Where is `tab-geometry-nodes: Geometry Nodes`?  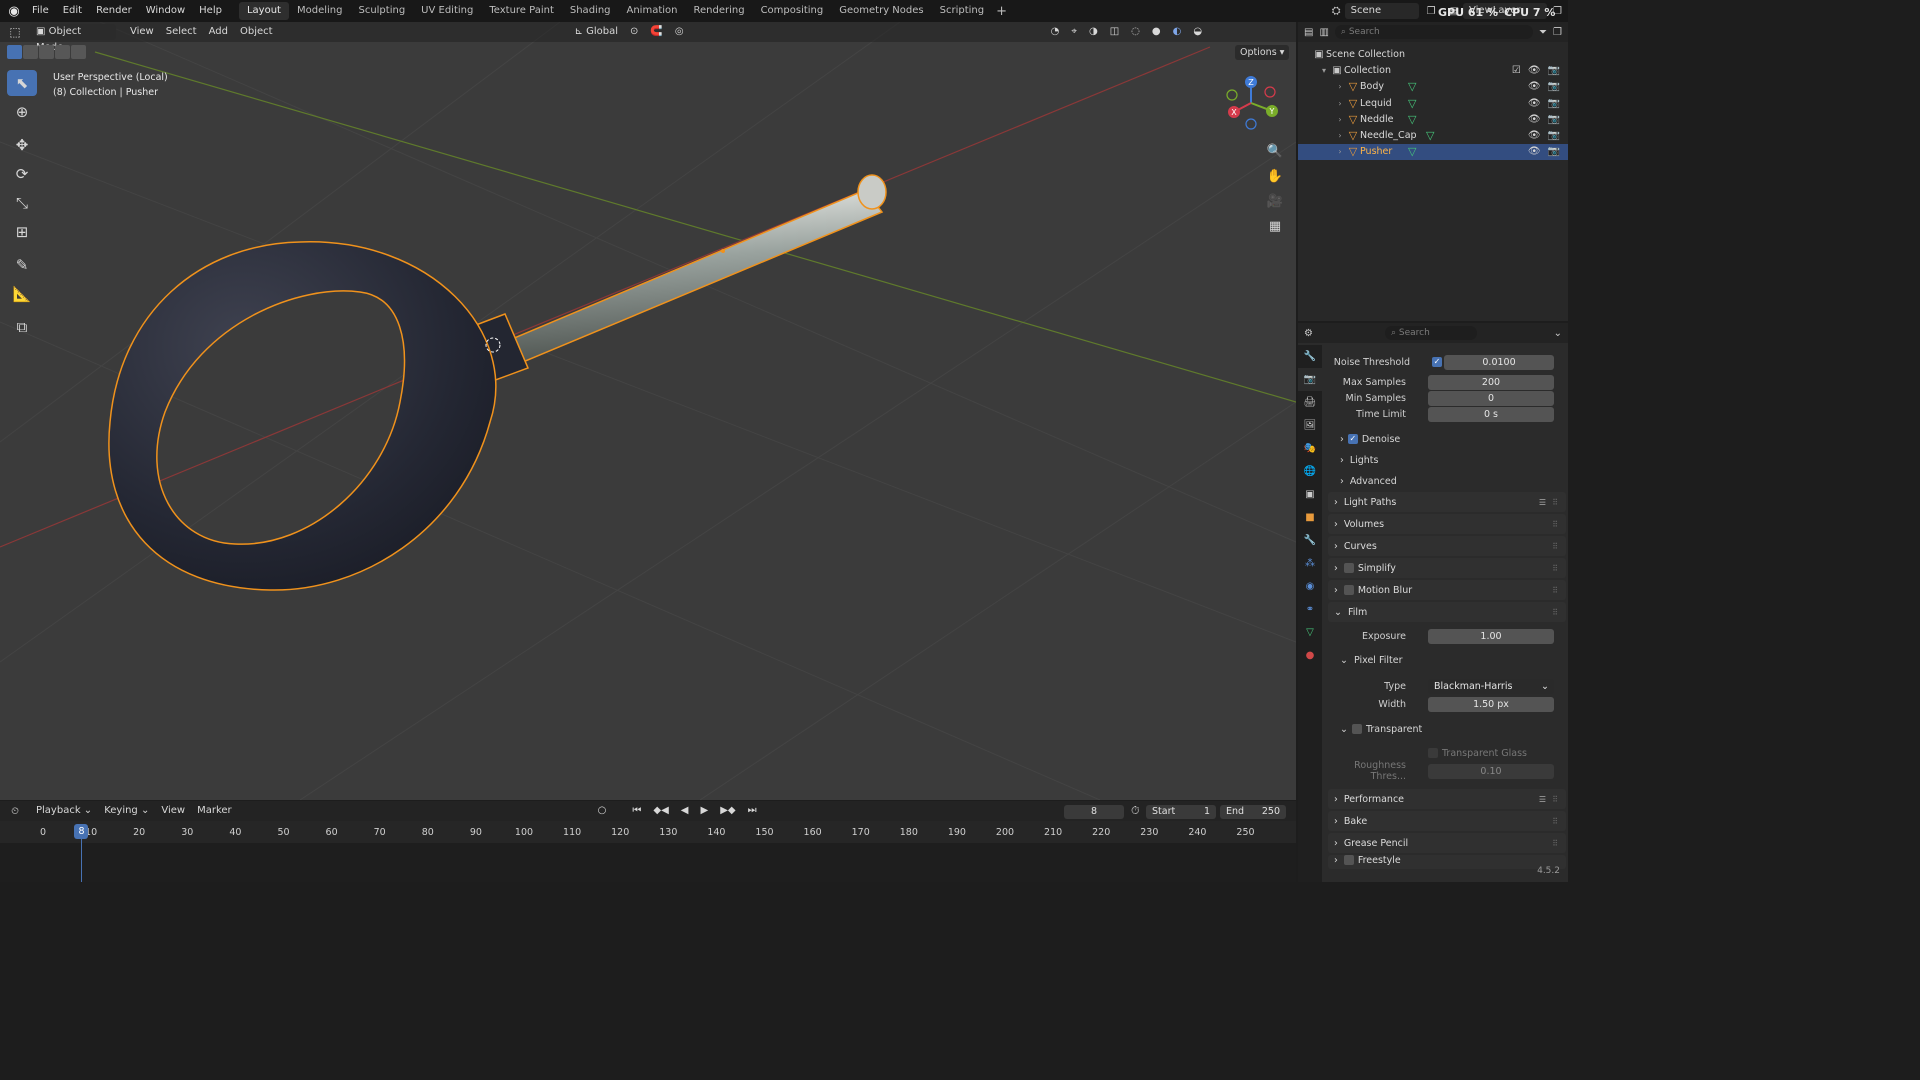
tab-geometry-nodes: Geometry Nodes is located at coordinates (881, 11).